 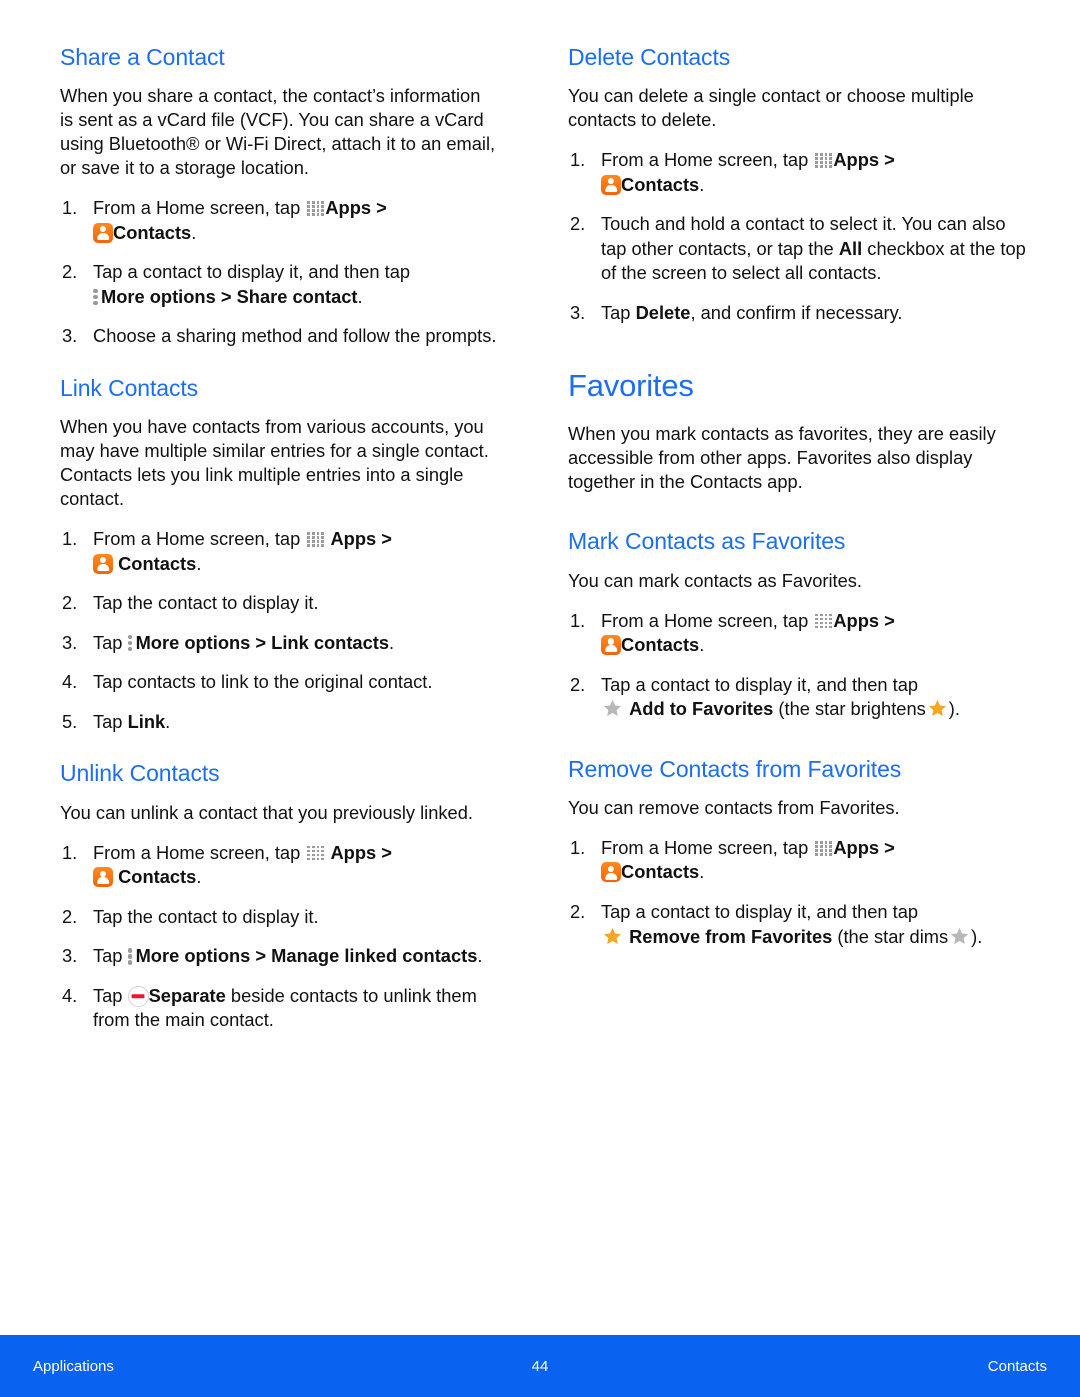 What do you see at coordinates (138, 996) in the screenshot?
I see `separate-minus-icon` at bounding box center [138, 996].